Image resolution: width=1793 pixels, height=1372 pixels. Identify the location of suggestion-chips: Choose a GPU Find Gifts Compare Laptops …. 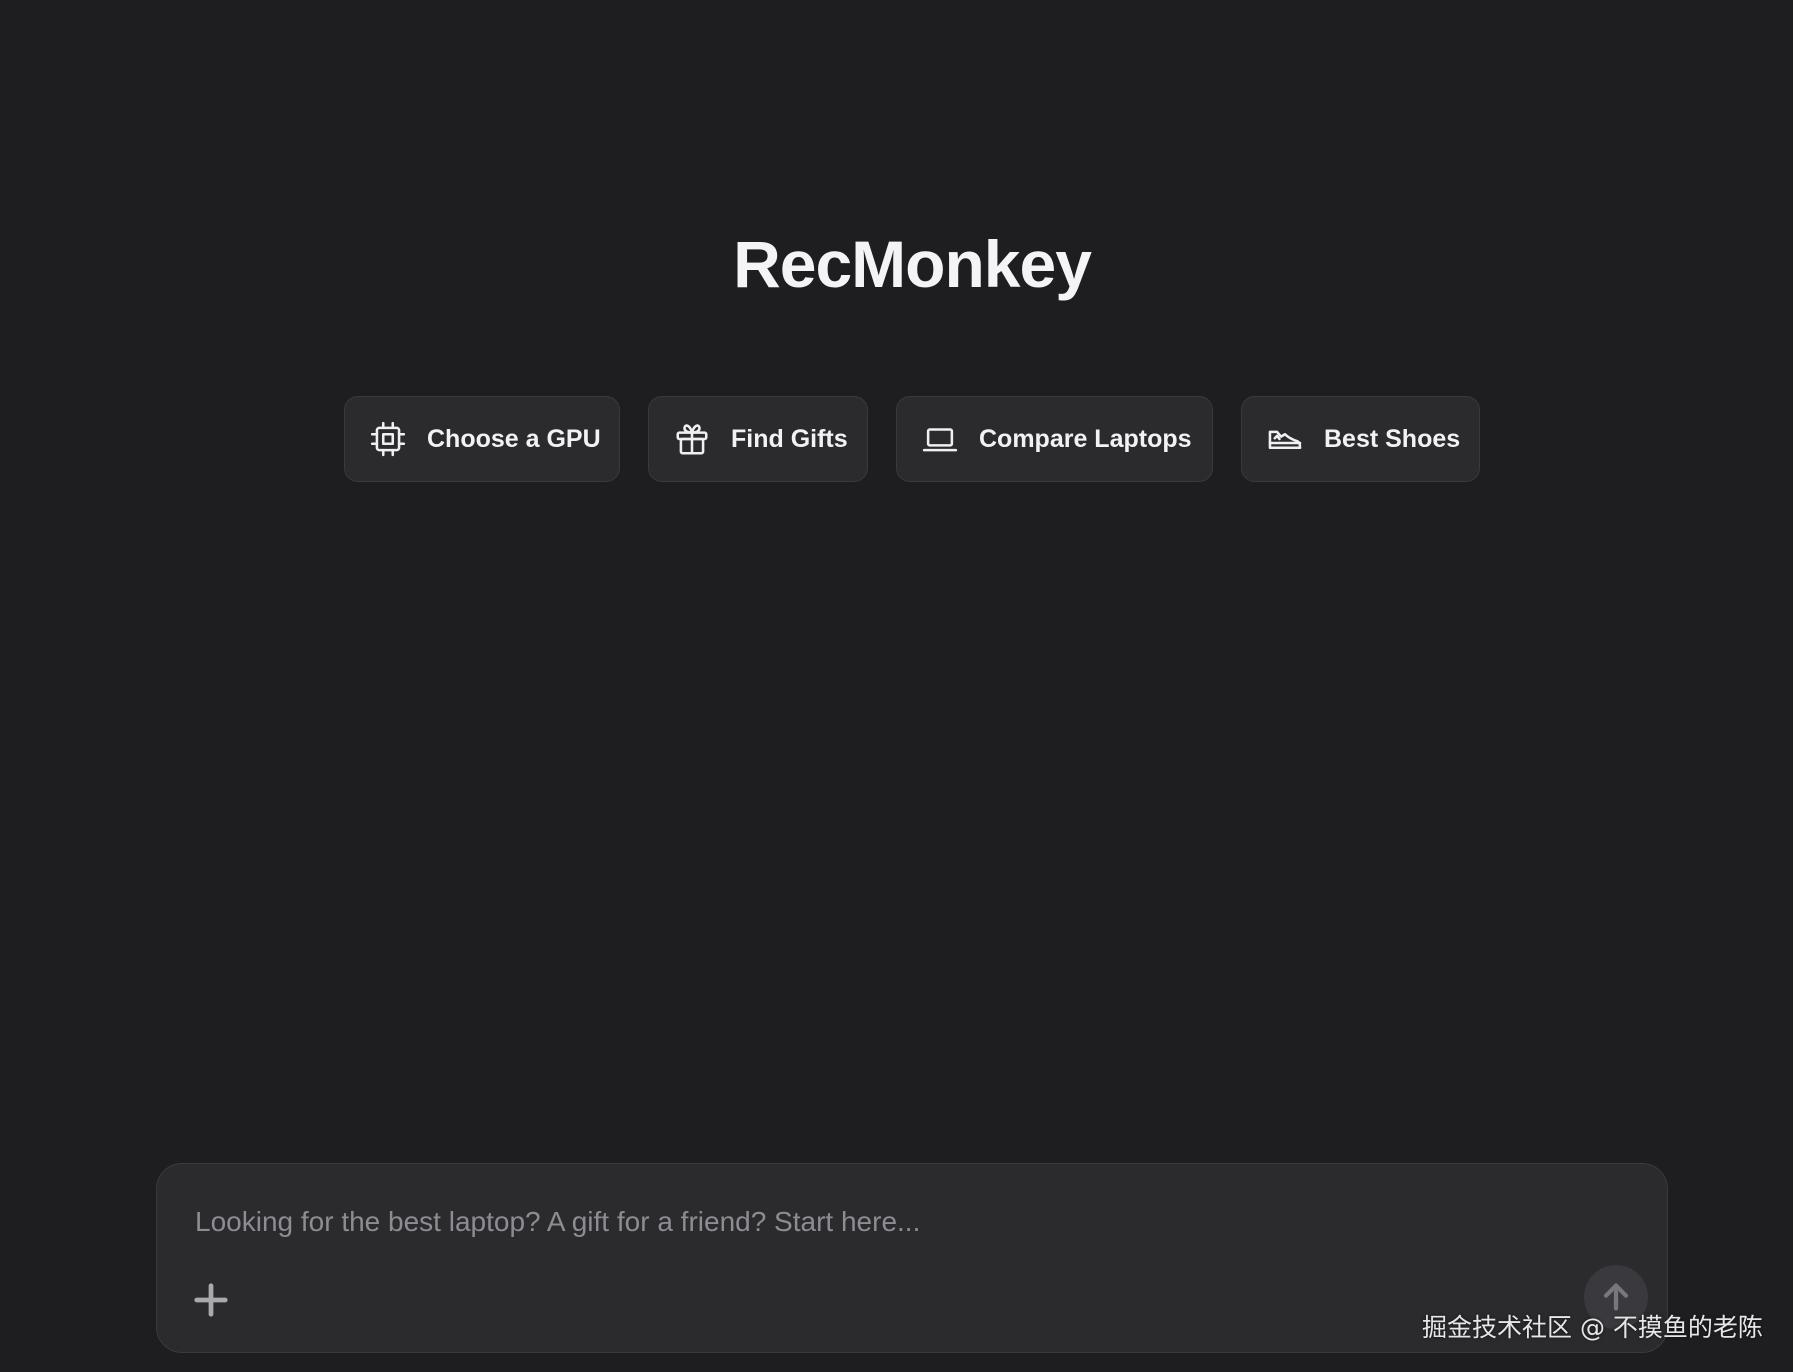
(912, 439).